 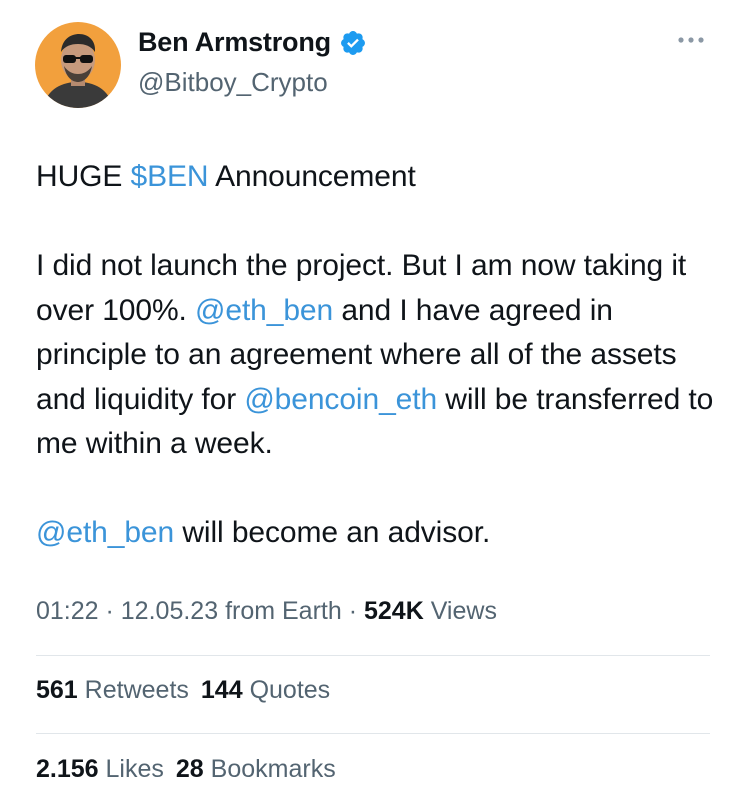 I want to click on tweet-meta: 01:22 · 12.05.23 from Earth · 524K Views, so click(x=266, y=611).